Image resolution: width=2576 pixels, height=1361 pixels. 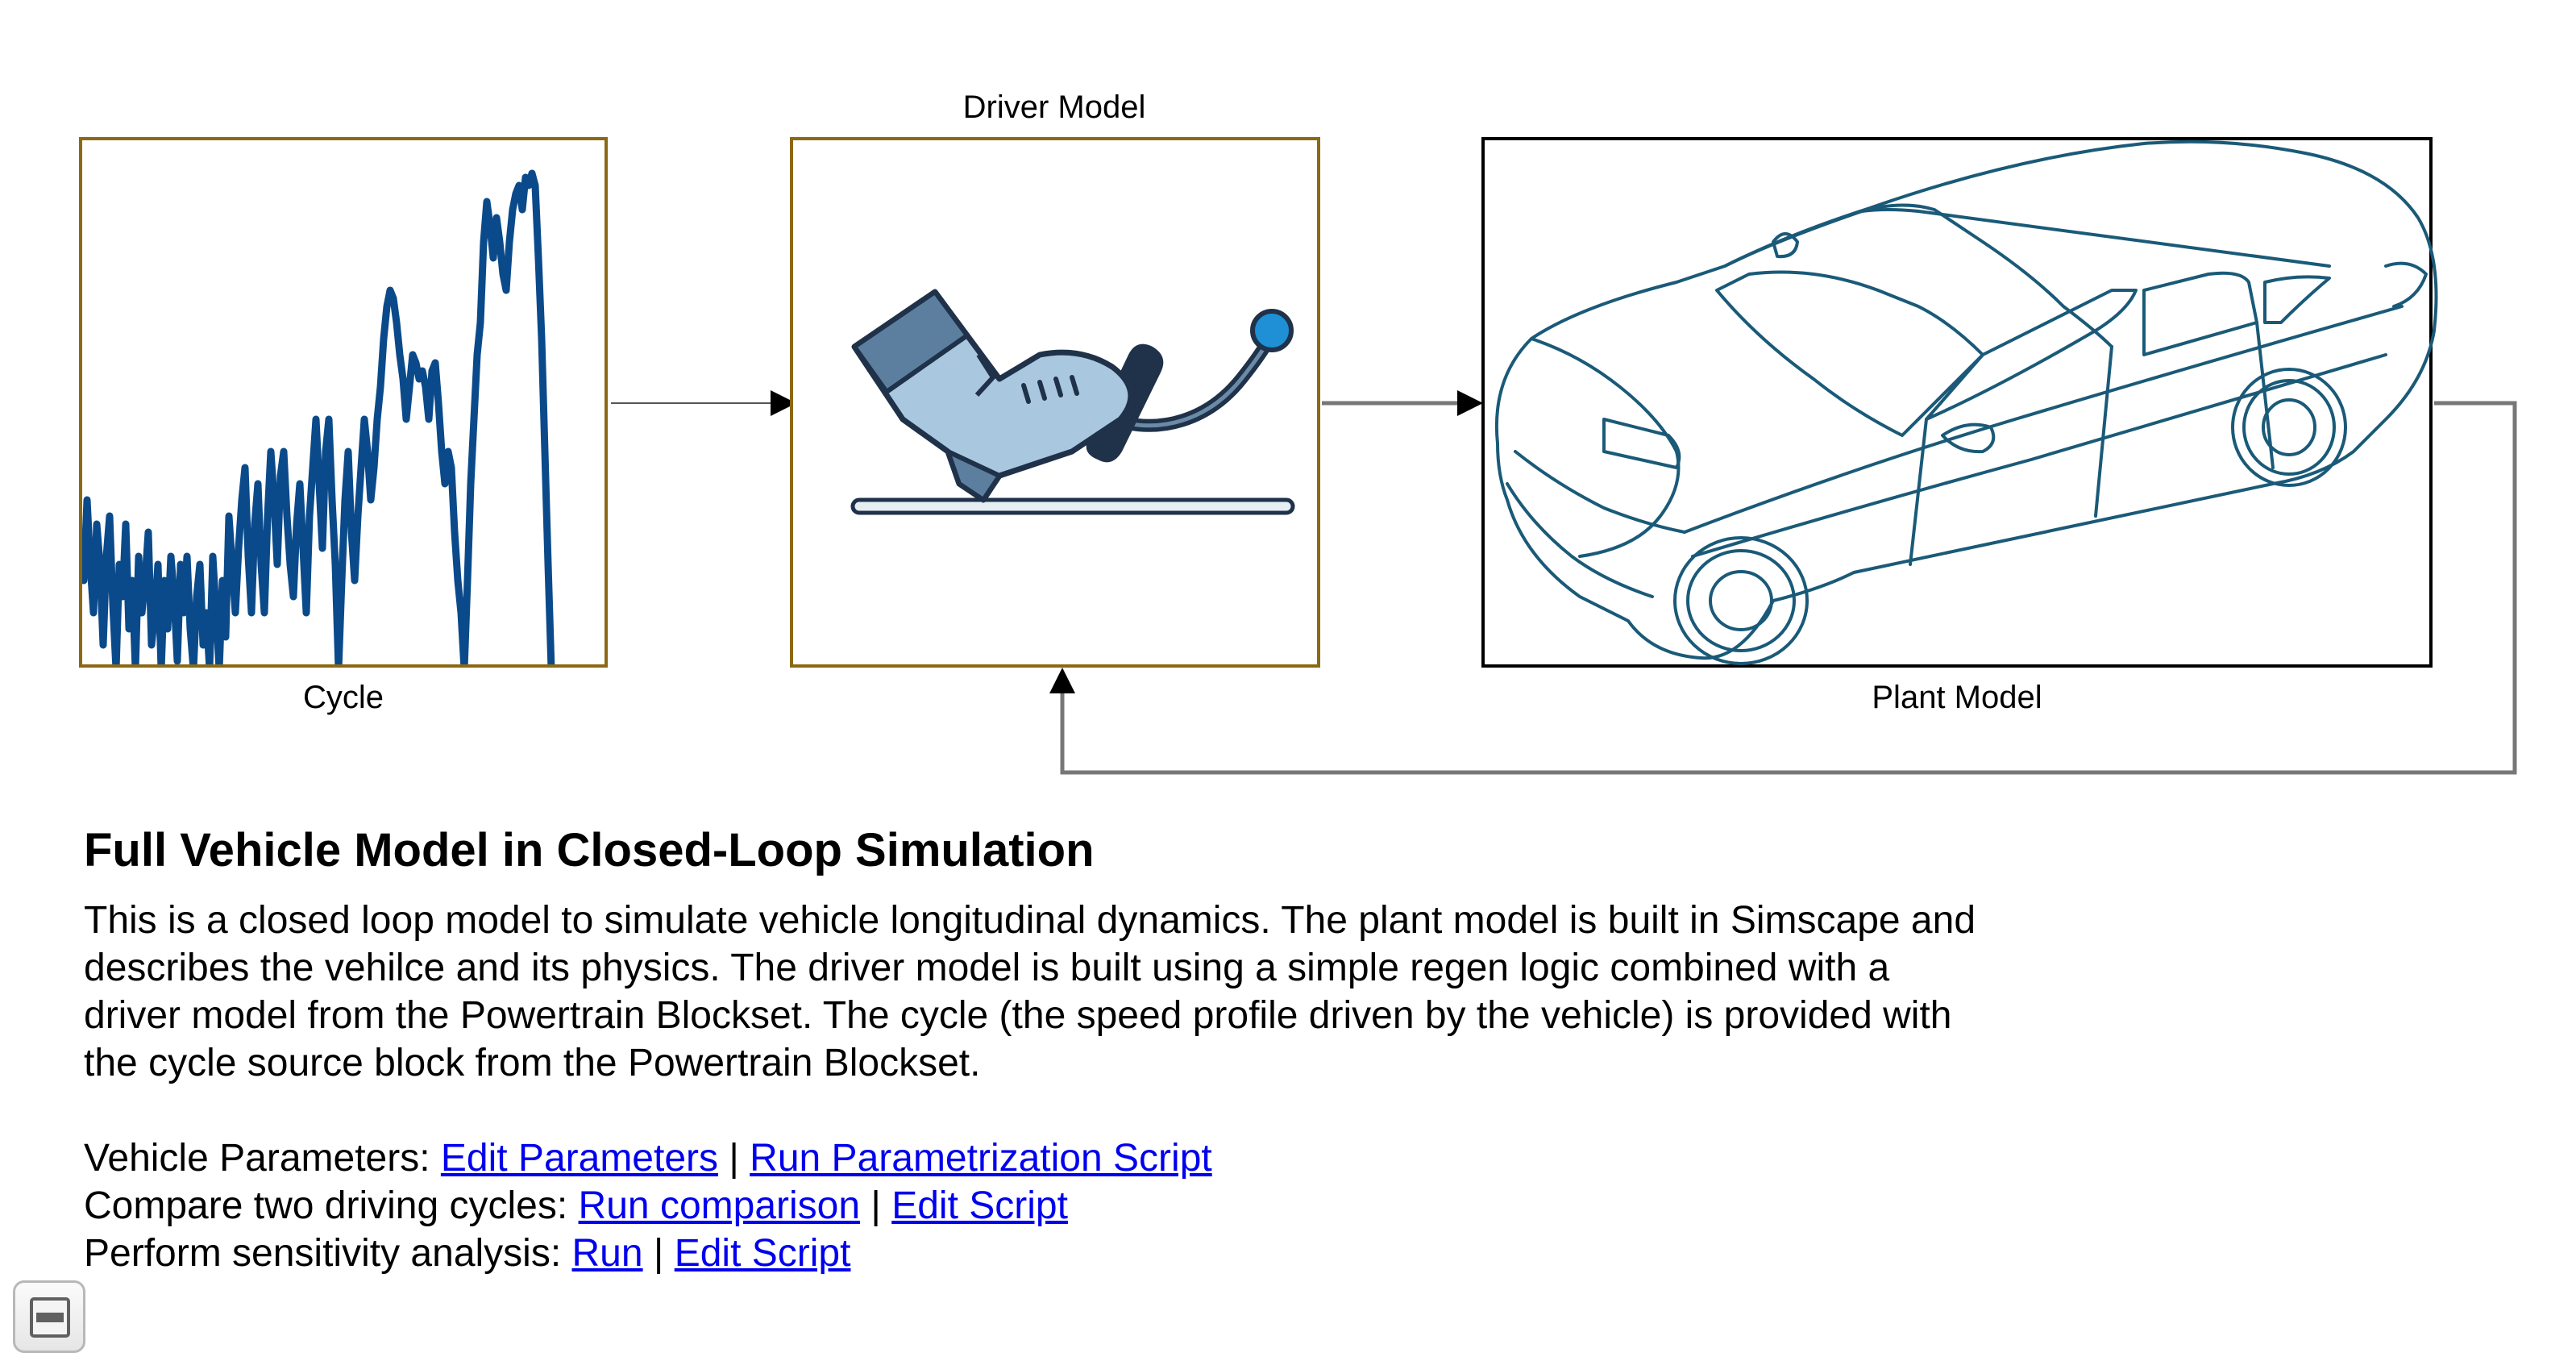 I want to click on vehicle-parameters-label: Vehicle Parameters:, so click(x=262, y=1158).